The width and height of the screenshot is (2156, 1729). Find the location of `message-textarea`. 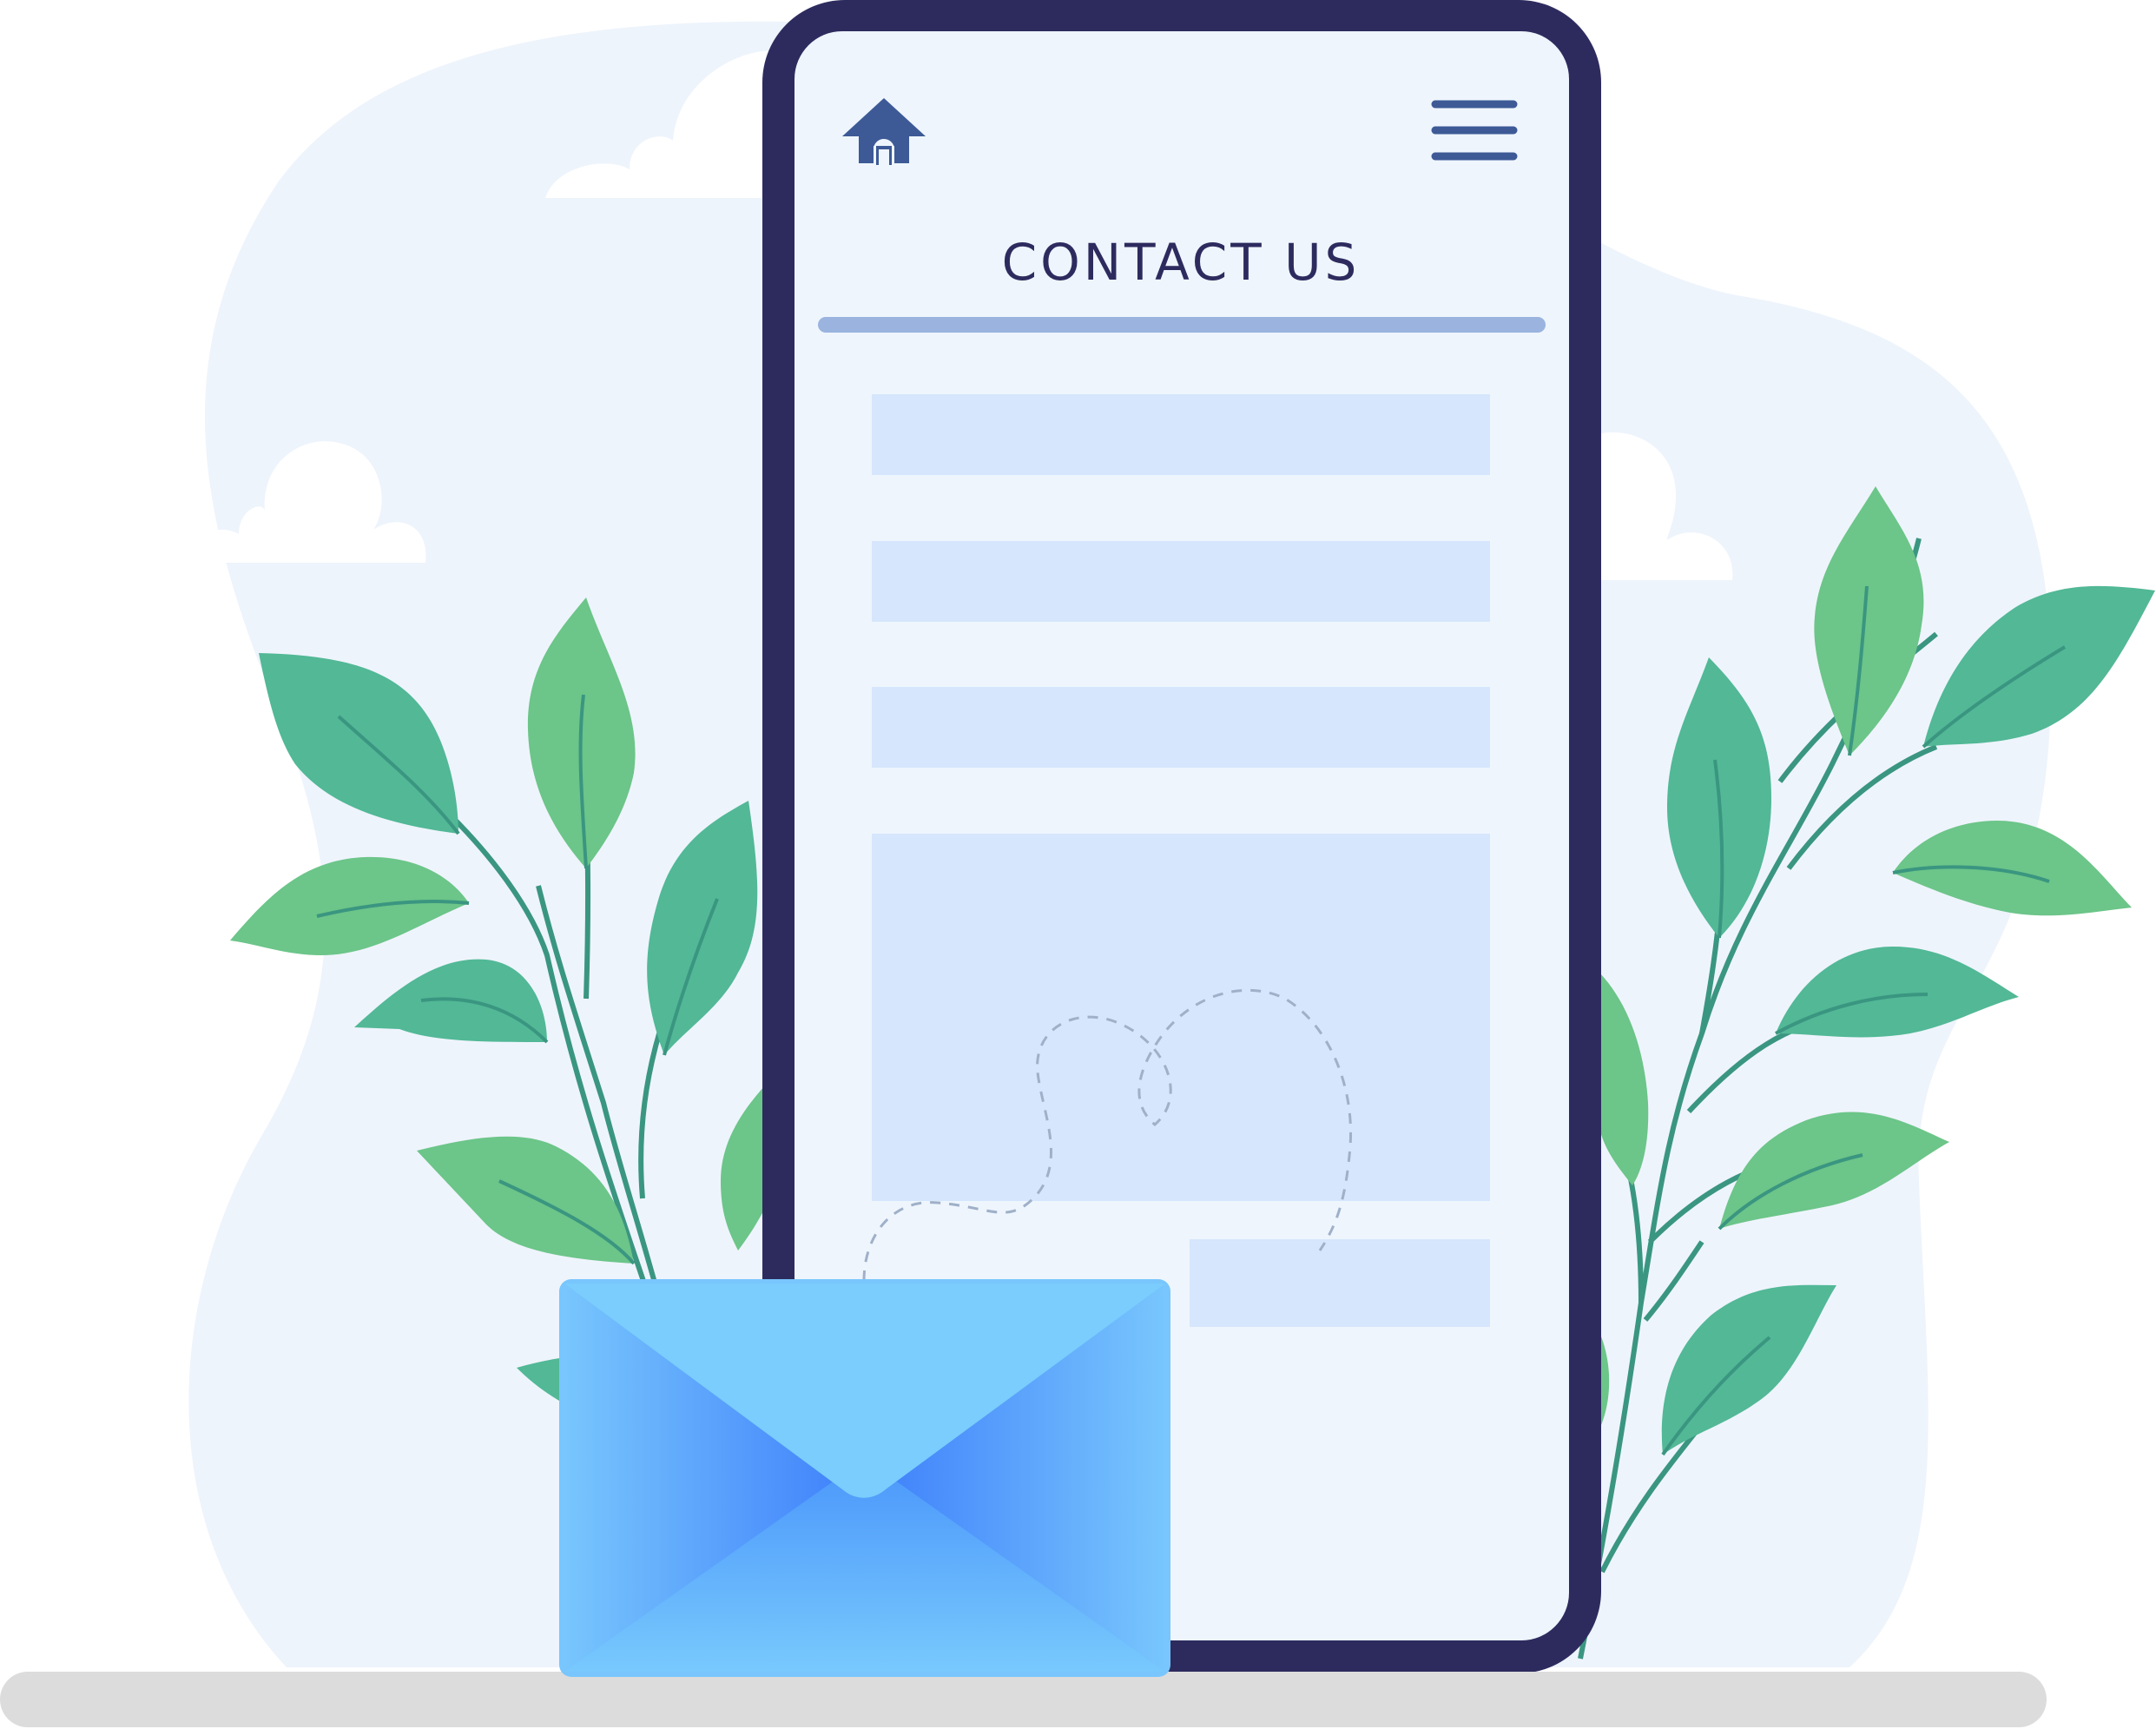

message-textarea is located at coordinates (1181, 1017).